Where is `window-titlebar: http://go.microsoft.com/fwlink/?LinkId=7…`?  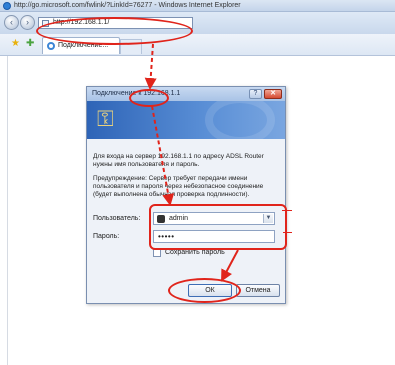 window-titlebar: http://go.microsoft.com/fwlink/?LinkId=7… is located at coordinates (197, 6).